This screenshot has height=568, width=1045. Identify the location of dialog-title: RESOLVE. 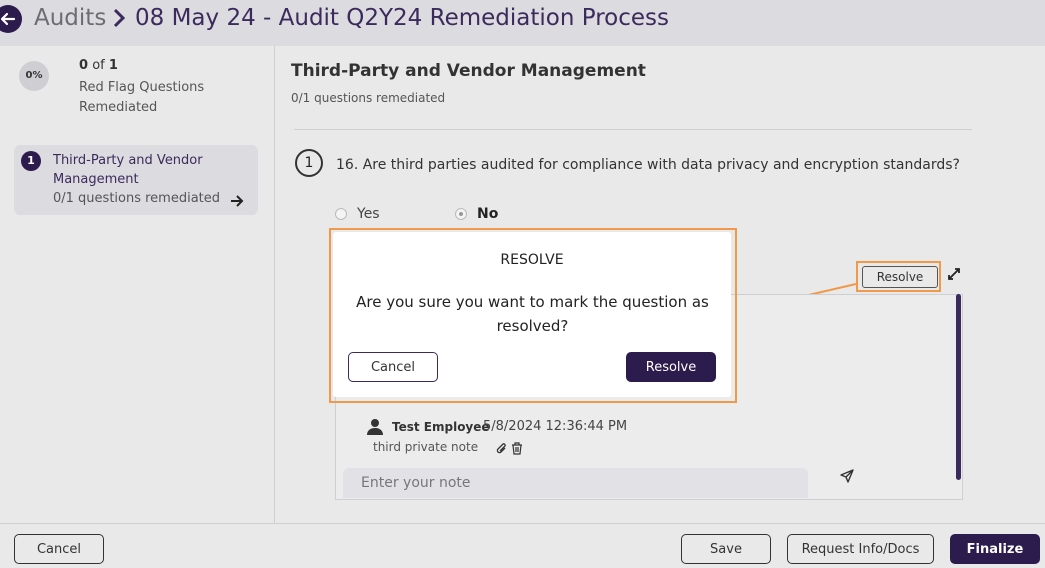
(532, 260).